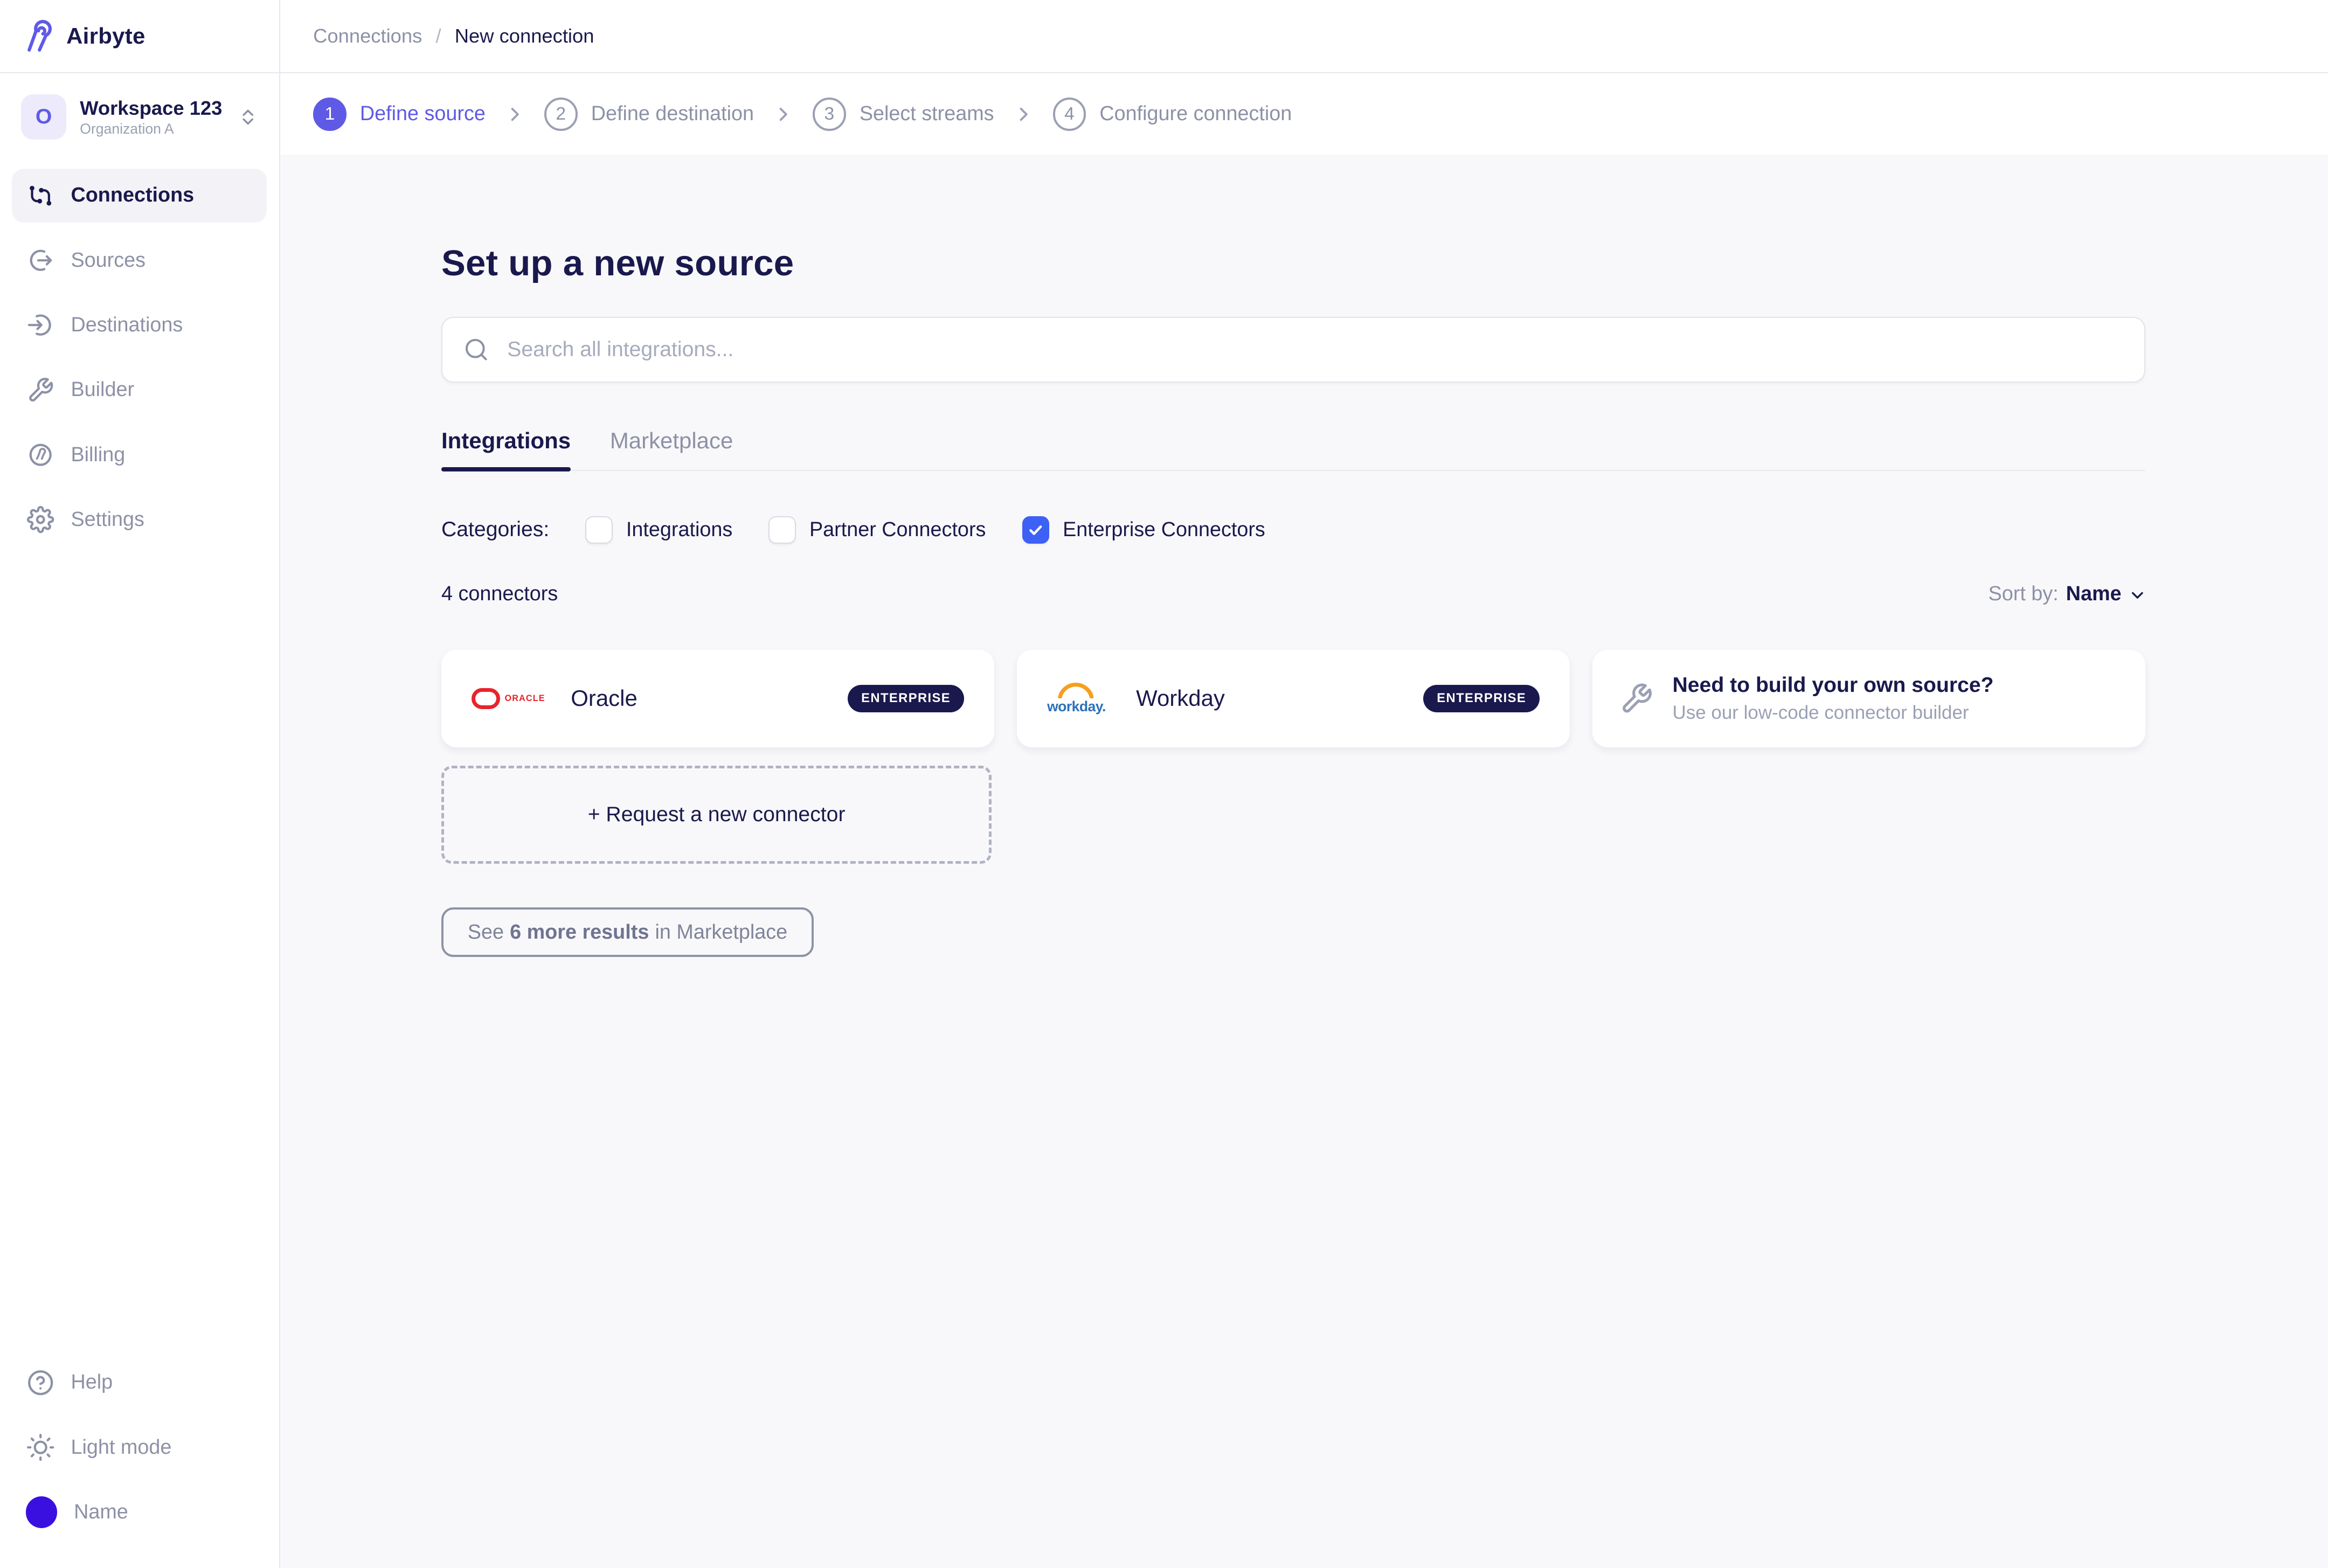 The image size is (2328, 1568). What do you see at coordinates (40, 260) in the screenshot?
I see `source-out-icon` at bounding box center [40, 260].